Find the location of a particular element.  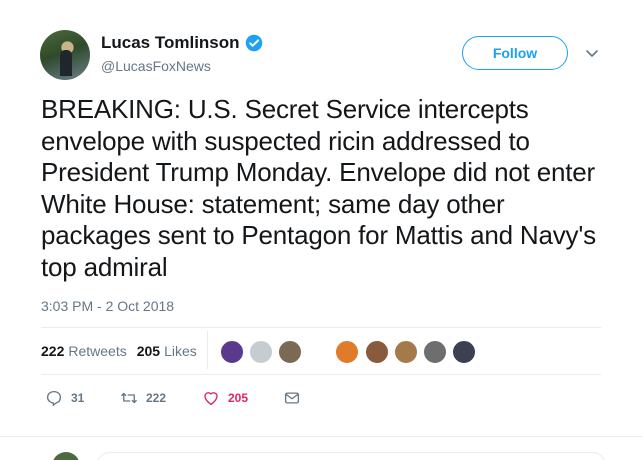

avatar is located at coordinates (65, 55).